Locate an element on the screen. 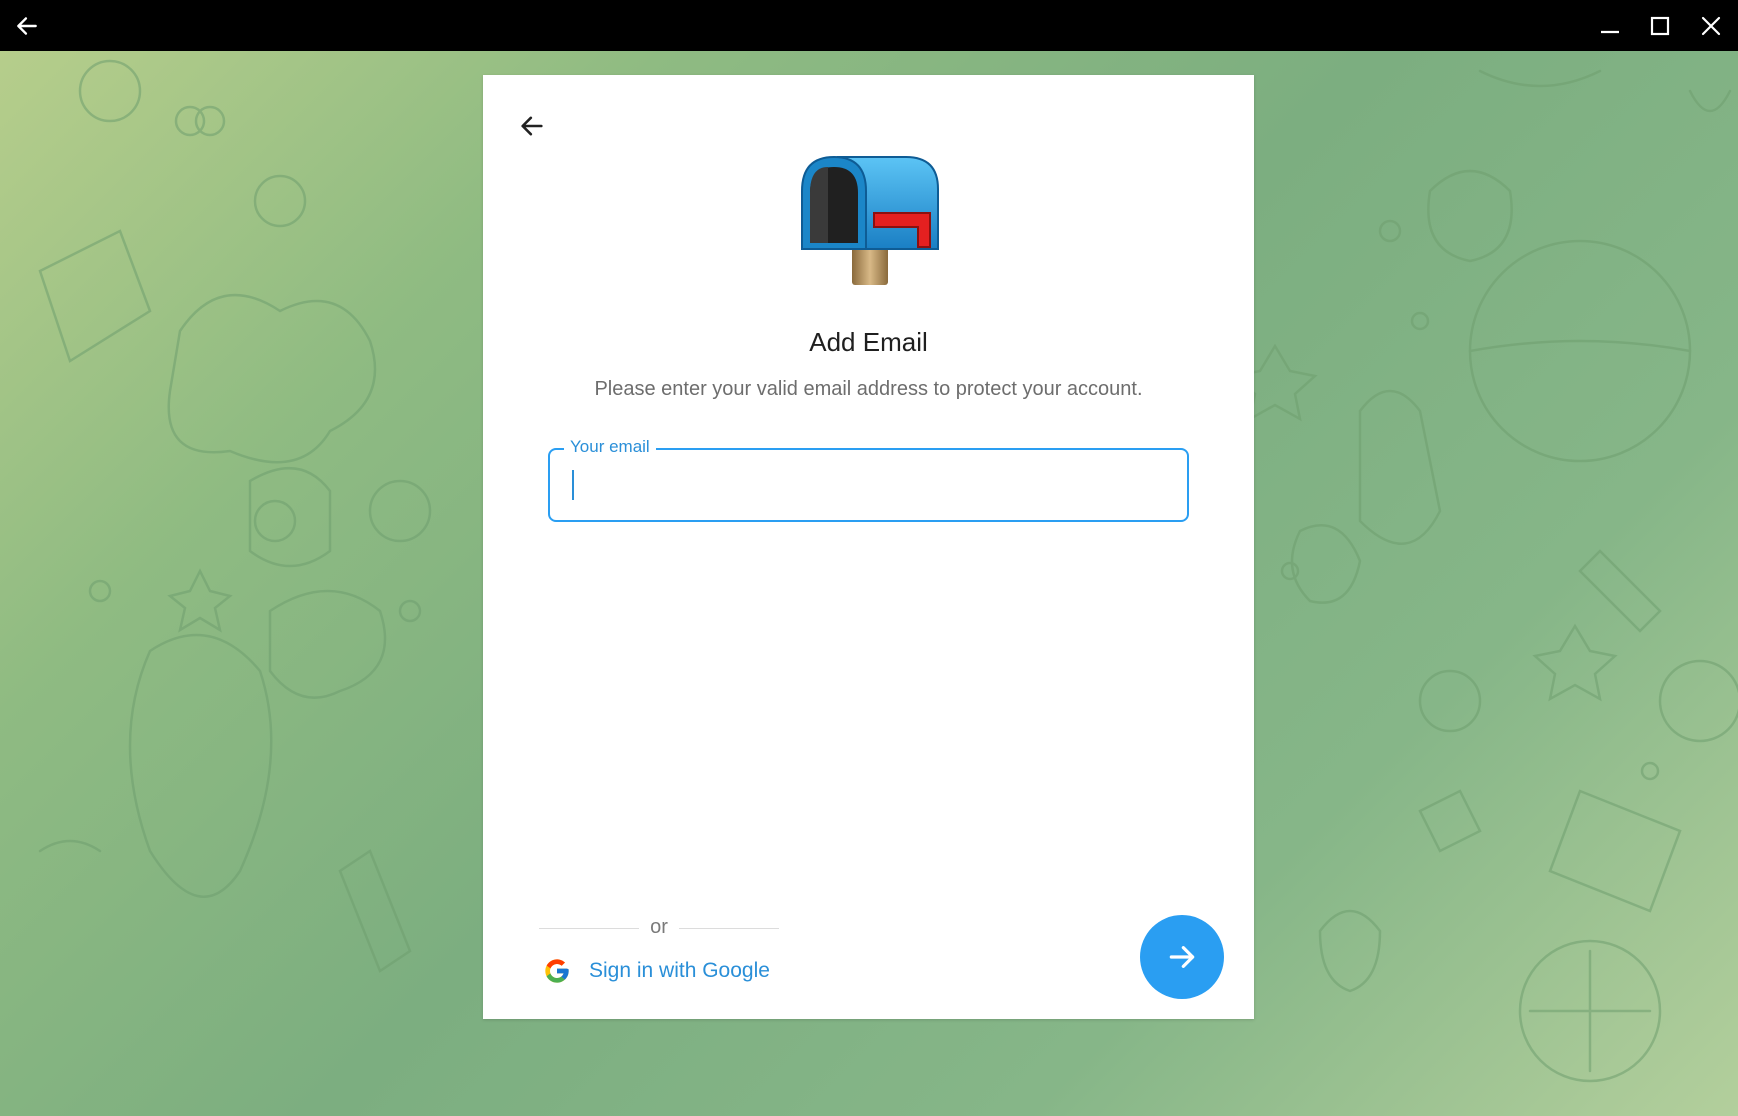 This screenshot has height=1116, width=1738. window-maximize-button is located at coordinates (1660, 25).